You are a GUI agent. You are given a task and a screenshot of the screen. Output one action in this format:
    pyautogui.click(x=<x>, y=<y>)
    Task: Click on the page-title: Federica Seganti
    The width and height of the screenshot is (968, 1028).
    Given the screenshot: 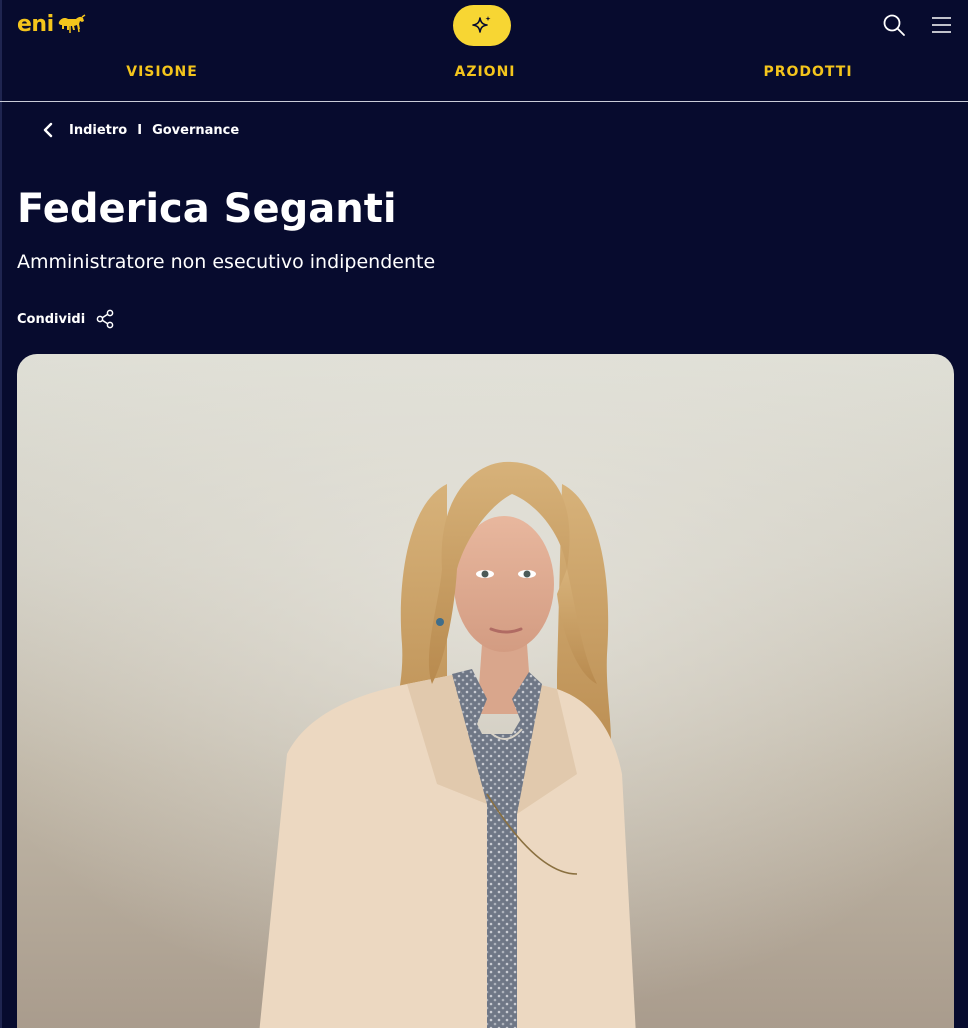 What is the action you would take?
    pyautogui.click(x=207, y=209)
    